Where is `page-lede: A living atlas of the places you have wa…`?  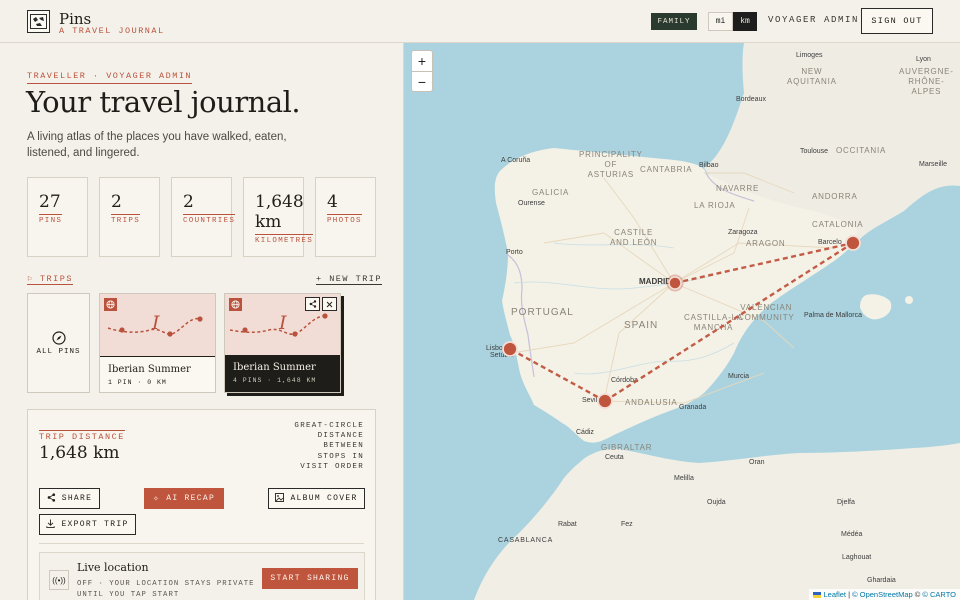
page-lede: A living atlas of the places you have wa… is located at coordinates (157, 145).